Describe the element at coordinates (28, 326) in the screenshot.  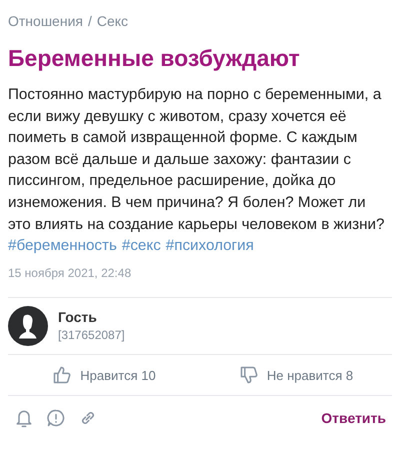
I see `avatar-icon` at that location.